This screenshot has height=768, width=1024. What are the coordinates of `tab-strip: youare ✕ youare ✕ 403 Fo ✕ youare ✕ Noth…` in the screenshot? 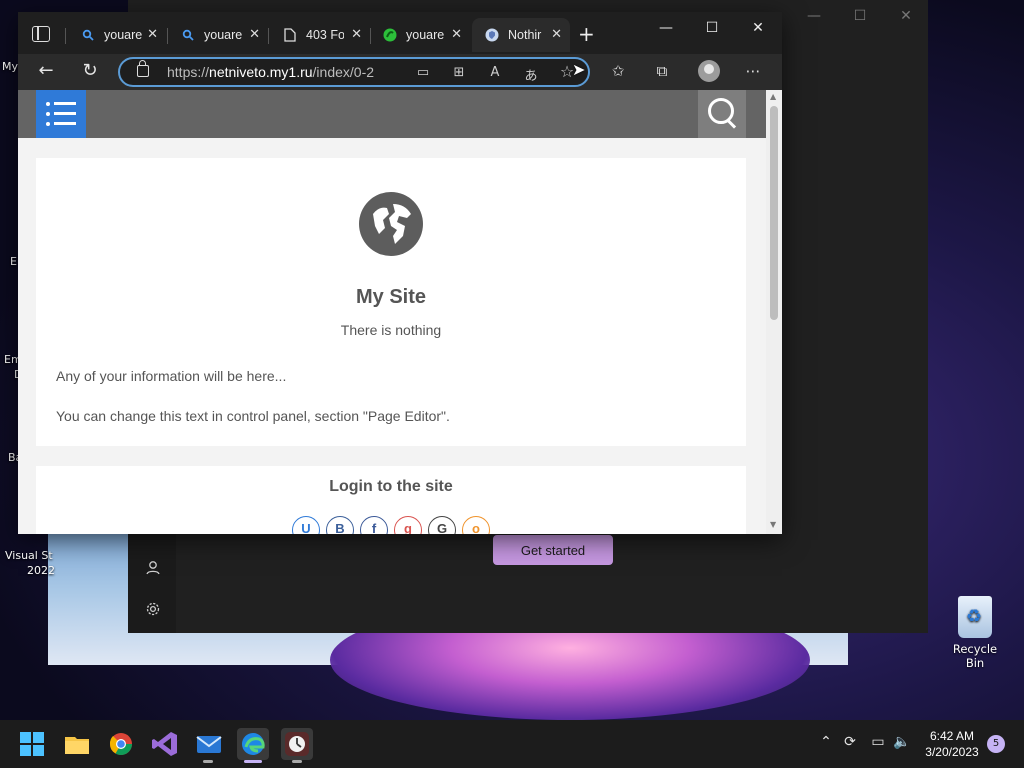 It's located at (400, 33).